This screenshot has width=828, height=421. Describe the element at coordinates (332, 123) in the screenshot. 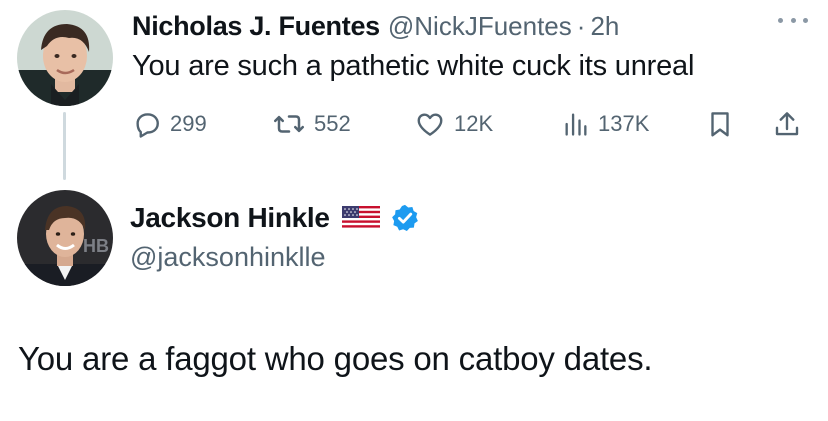

I see `repost-count: 552` at that location.